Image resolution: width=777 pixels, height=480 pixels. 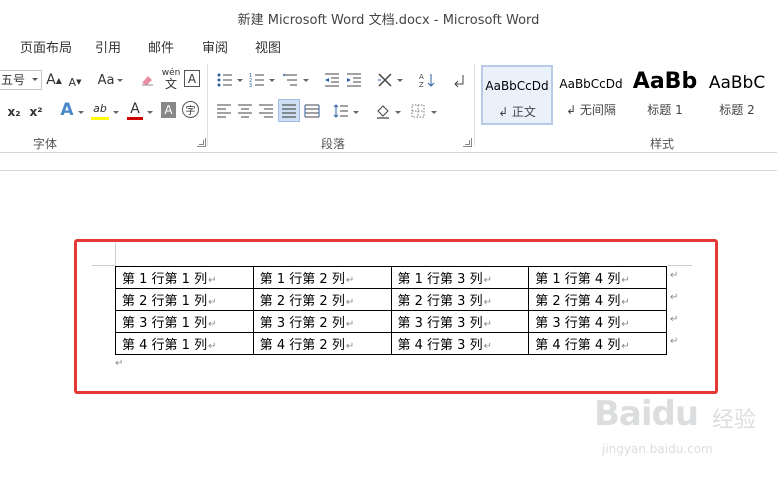 I want to click on tab-mailings: 邮件, so click(x=161, y=46).